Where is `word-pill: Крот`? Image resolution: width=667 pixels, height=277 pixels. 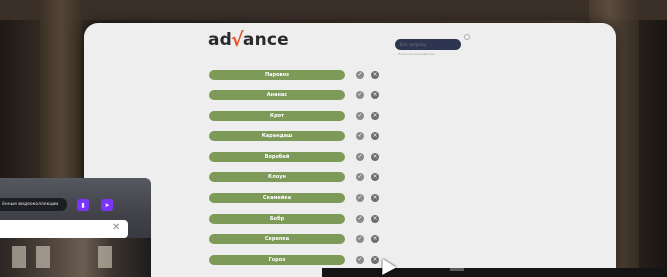 word-pill: Крот is located at coordinates (277, 115).